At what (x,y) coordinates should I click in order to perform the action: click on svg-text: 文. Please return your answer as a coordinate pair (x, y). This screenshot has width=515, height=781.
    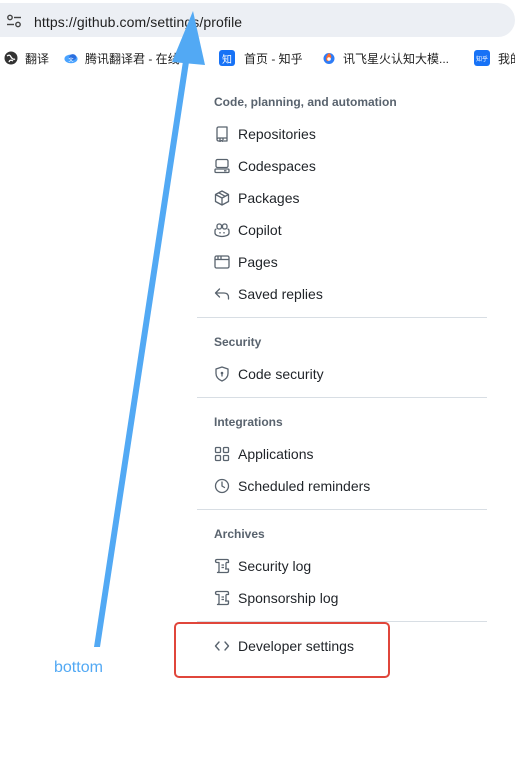
    Looking at the image, I should click on (71, 60).